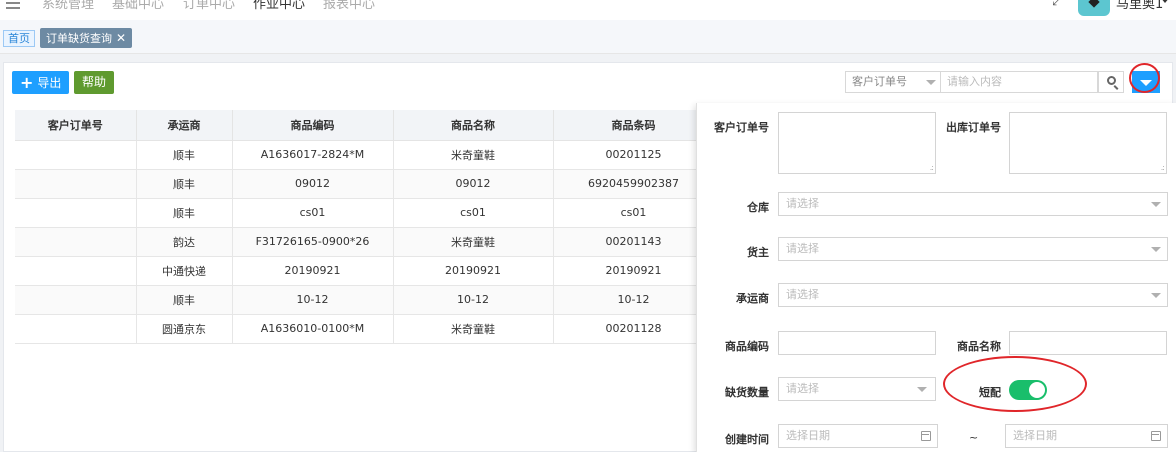  What do you see at coordinates (857, 389) in the screenshot?
I see `shortage-qty-select: 请选择` at bounding box center [857, 389].